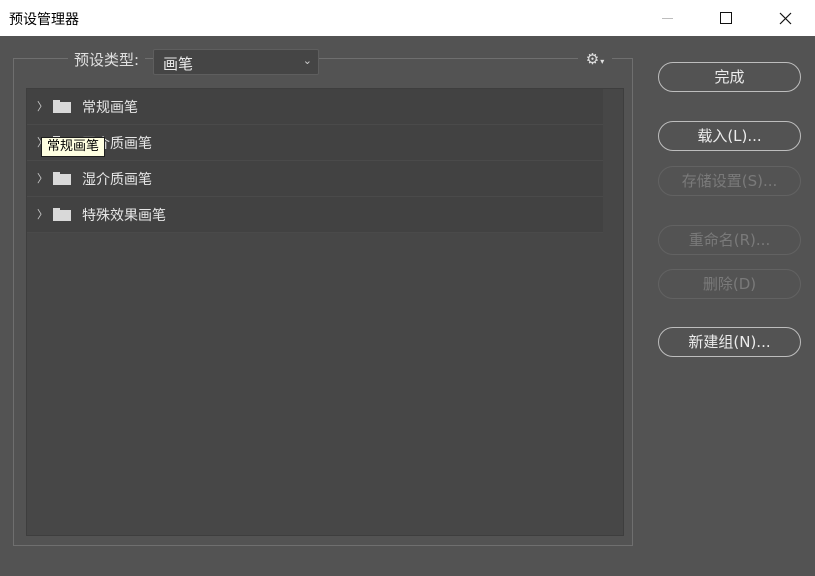 This screenshot has width=815, height=576. What do you see at coordinates (592, 59) in the screenshot?
I see `gear-icon: ⚙` at bounding box center [592, 59].